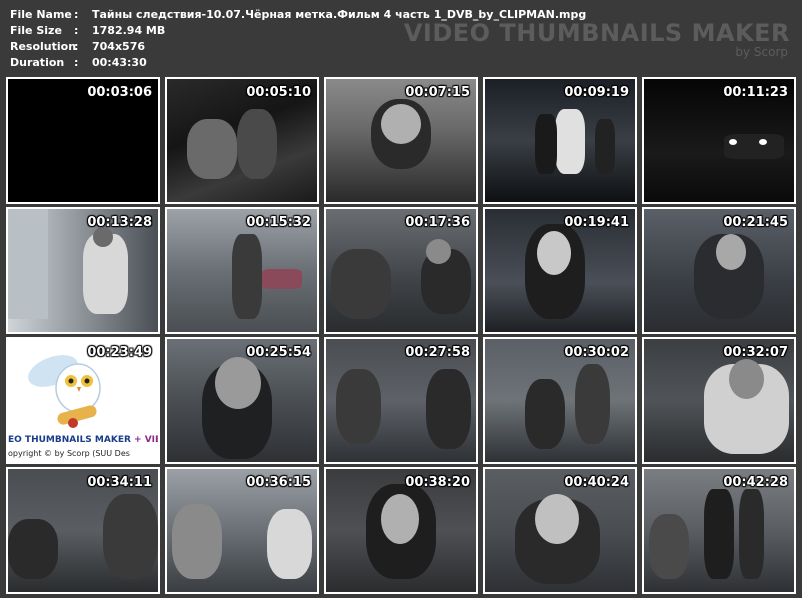 The width and height of the screenshot is (802, 598). I want to click on thumbnail-frame: 00:15:32, so click(242, 270).